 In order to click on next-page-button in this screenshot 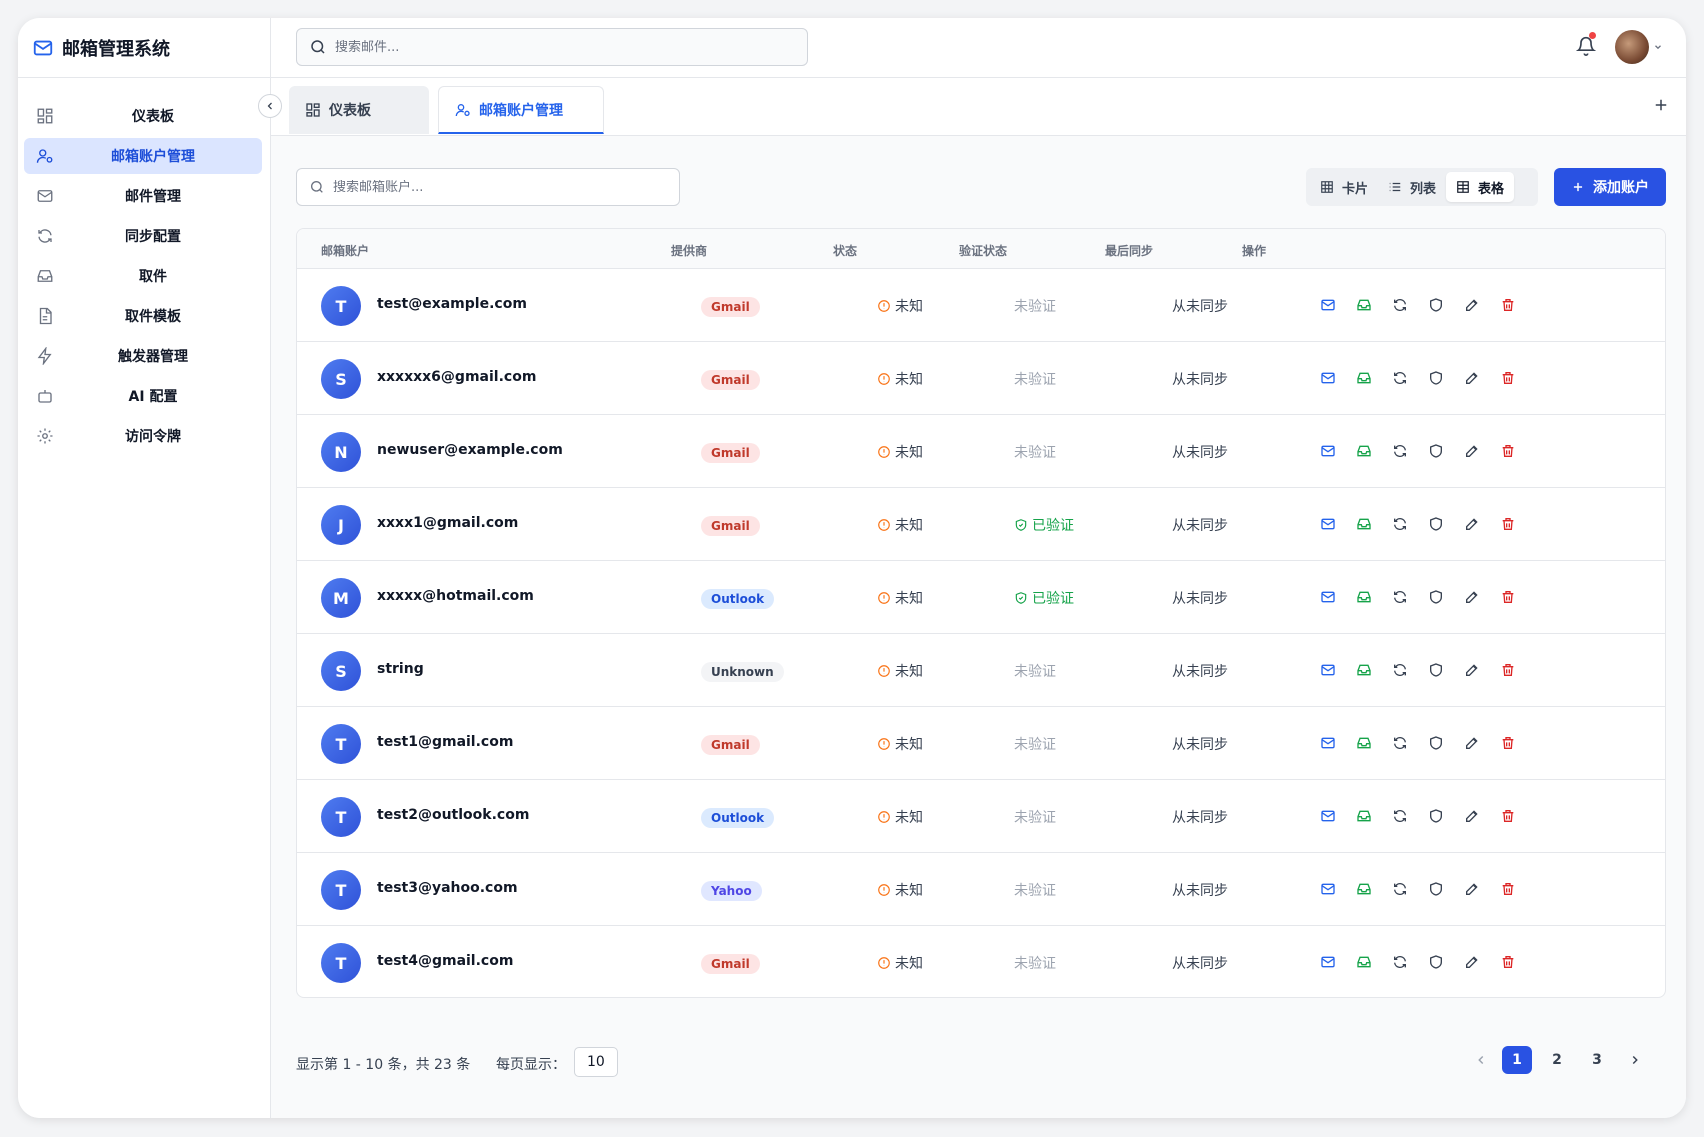, I will do `click(1635, 1060)`.